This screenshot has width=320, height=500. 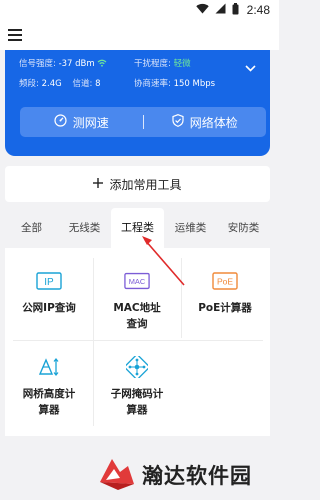 What do you see at coordinates (98, 84) in the screenshot?
I see `channel-value: 8` at bounding box center [98, 84].